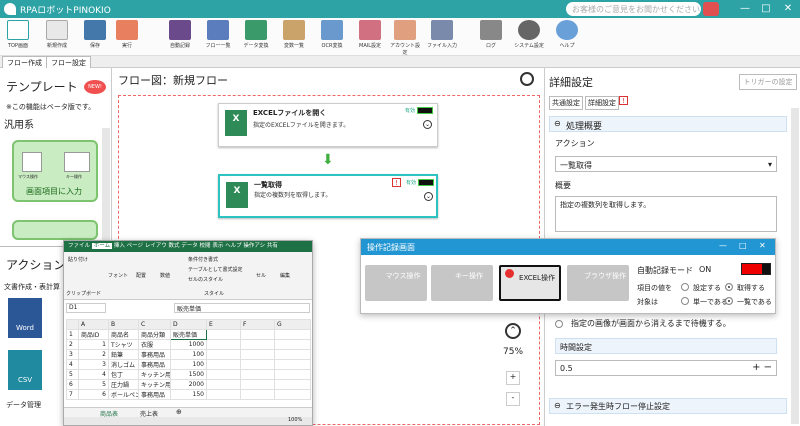  I want to click on edit-button: 編集, so click(285, 275).